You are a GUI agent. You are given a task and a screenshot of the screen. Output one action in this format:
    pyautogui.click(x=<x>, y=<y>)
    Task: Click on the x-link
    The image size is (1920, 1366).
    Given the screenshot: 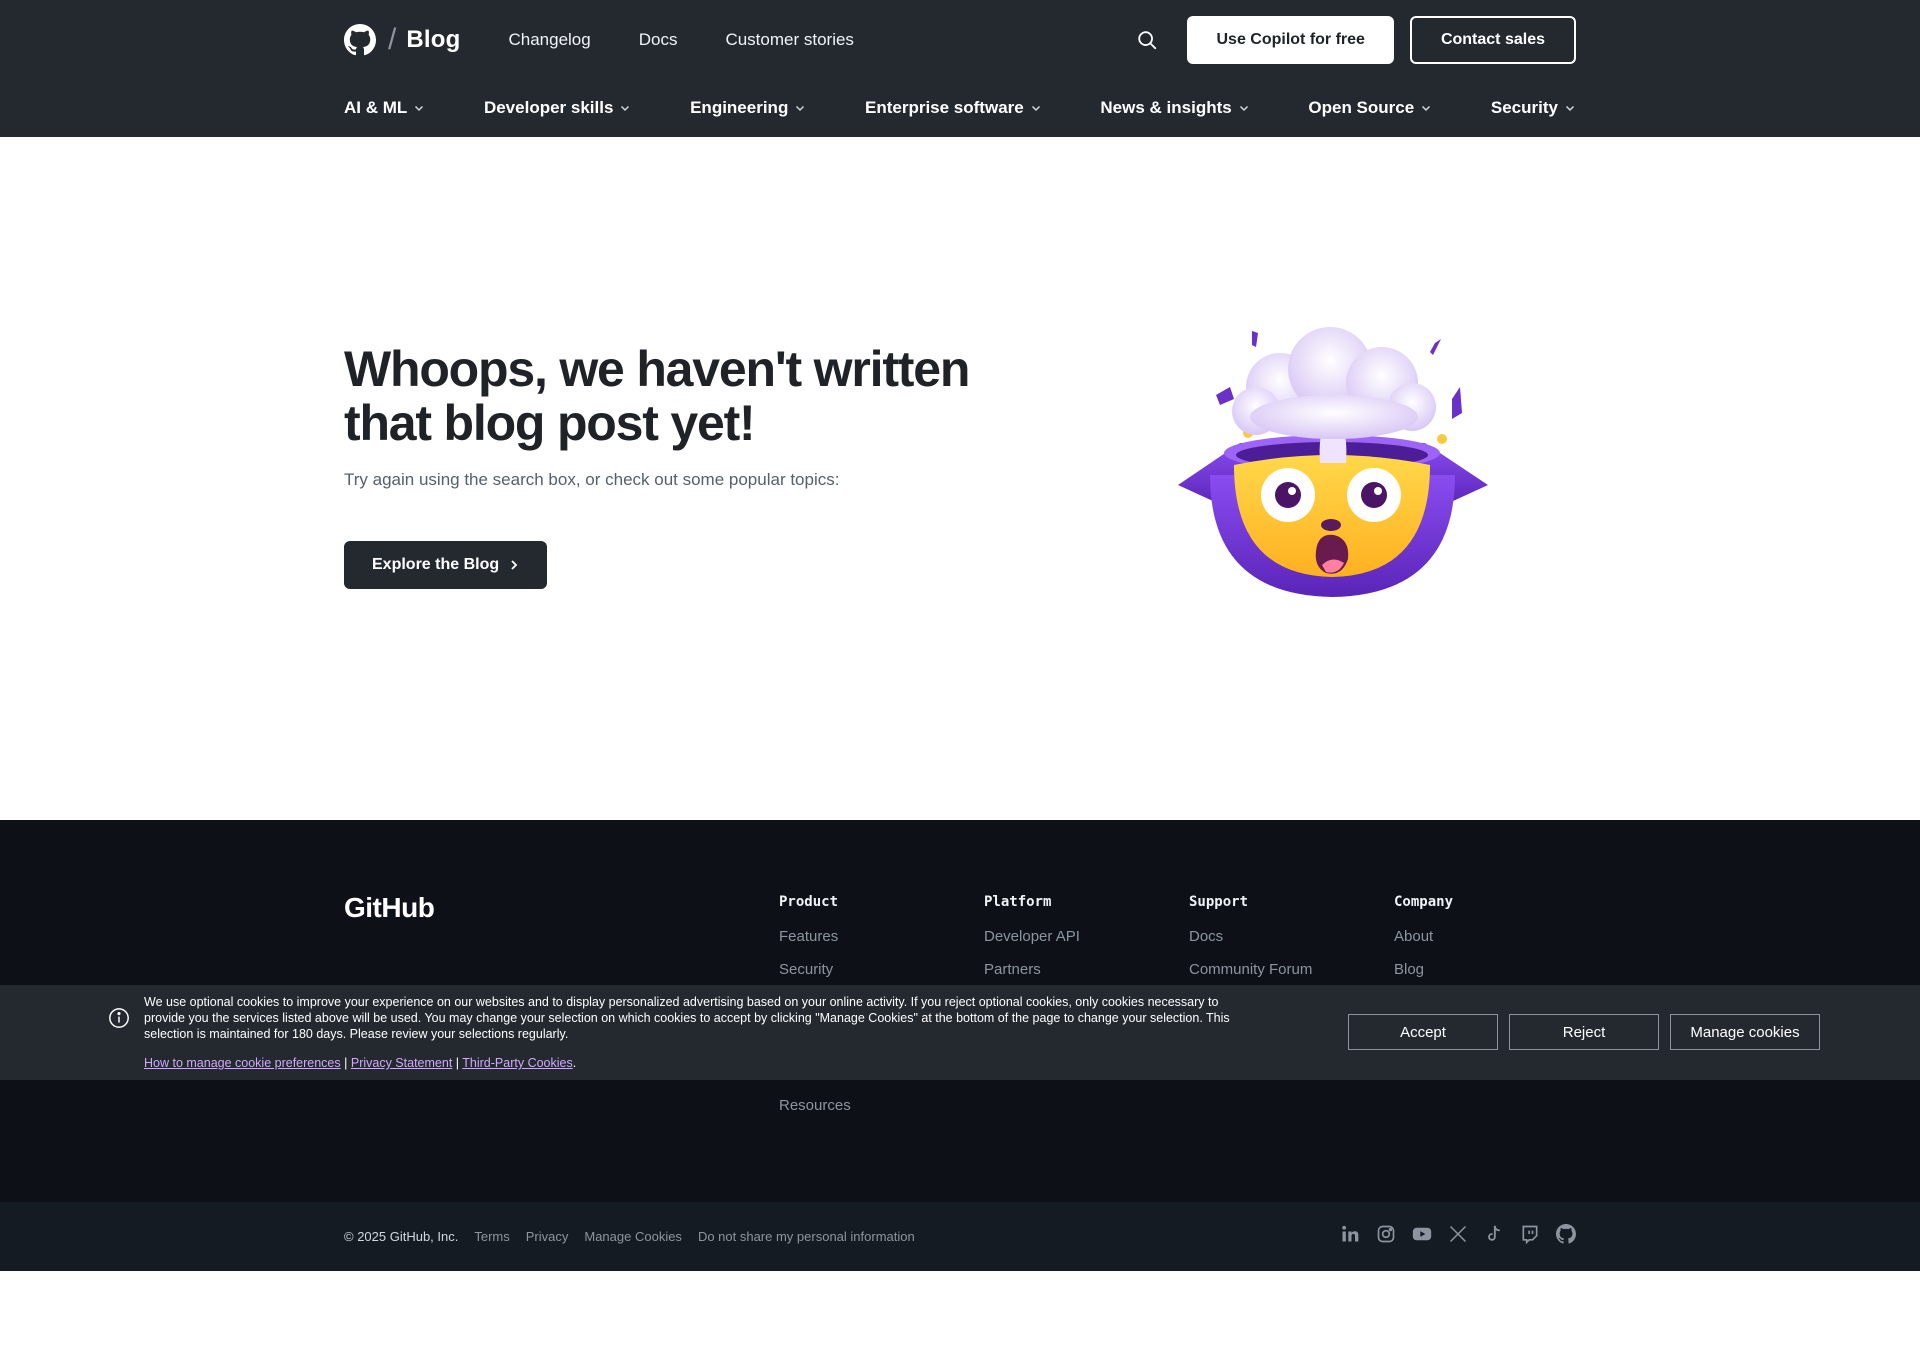 What is the action you would take?
    pyautogui.click(x=1458, y=1234)
    